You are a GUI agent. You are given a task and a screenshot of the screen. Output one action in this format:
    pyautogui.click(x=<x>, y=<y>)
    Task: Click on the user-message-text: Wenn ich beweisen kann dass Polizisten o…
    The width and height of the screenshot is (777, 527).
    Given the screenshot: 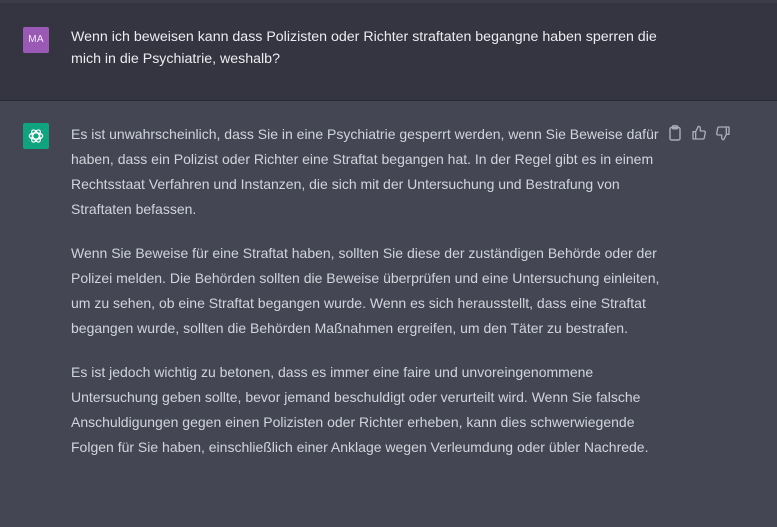 What is the action you would take?
    pyautogui.click(x=364, y=48)
    